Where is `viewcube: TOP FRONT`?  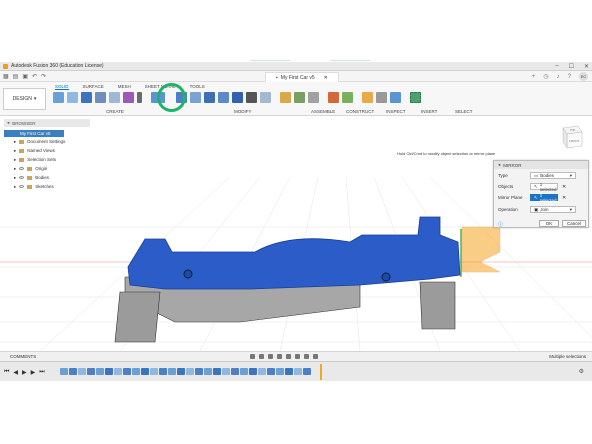
viewcube: TOP FRONT is located at coordinates (572, 136).